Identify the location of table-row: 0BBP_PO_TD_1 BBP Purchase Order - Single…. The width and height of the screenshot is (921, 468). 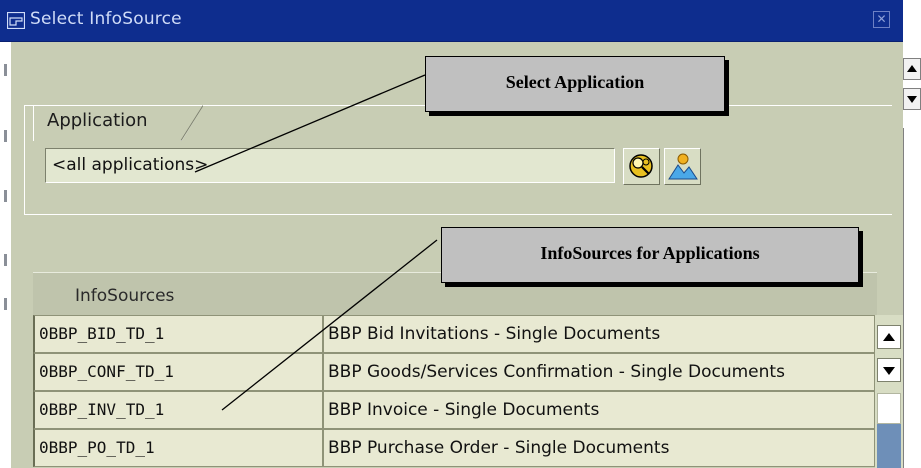
(454, 448).